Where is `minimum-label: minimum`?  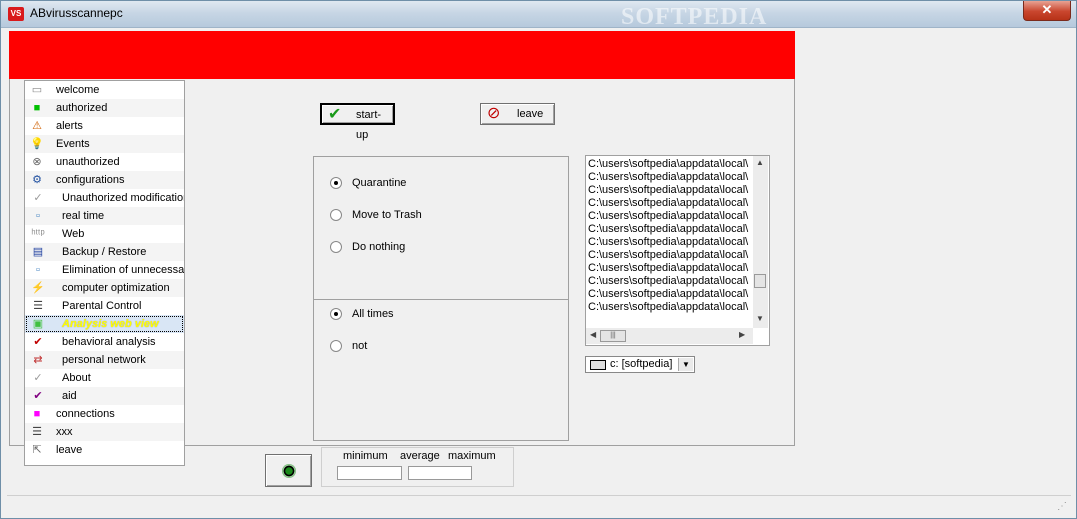 minimum-label: minimum is located at coordinates (365, 456).